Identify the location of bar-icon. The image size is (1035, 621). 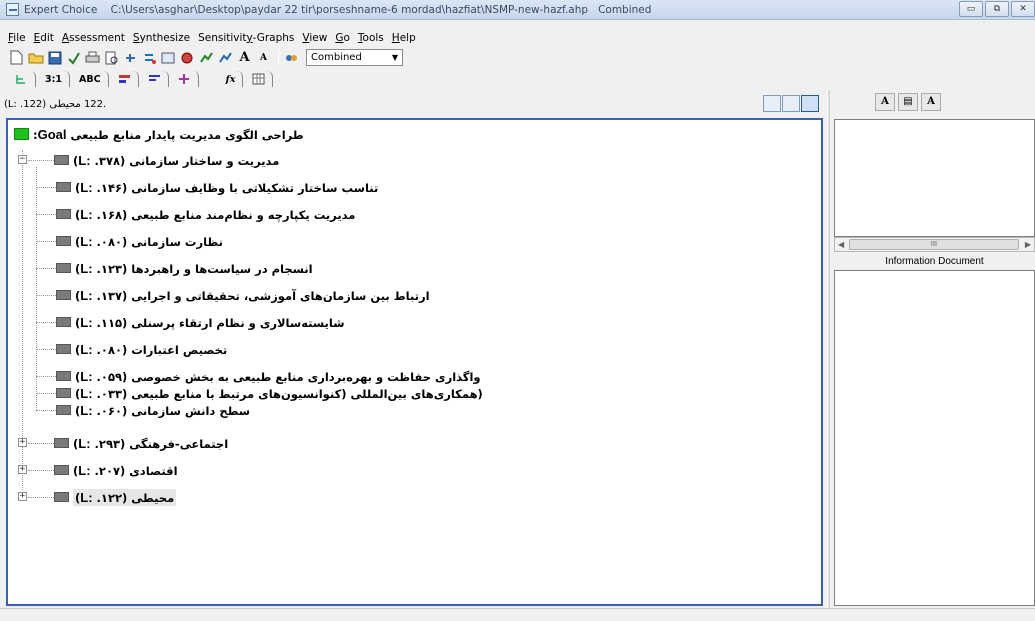
(124, 79).